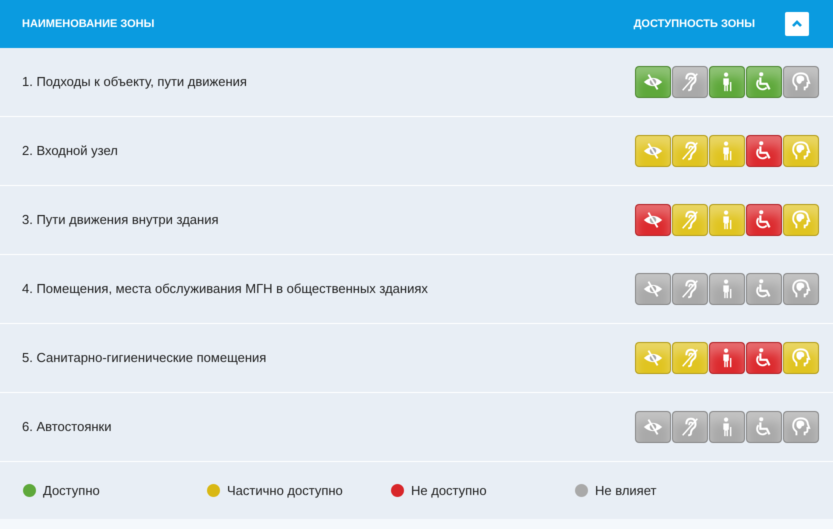 The width and height of the screenshot is (833, 529). What do you see at coordinates (135, 82) in the screenshot?
I see `zone-name: 1. Подходы к объекту, пути движения` at bounding box center [135, 82].